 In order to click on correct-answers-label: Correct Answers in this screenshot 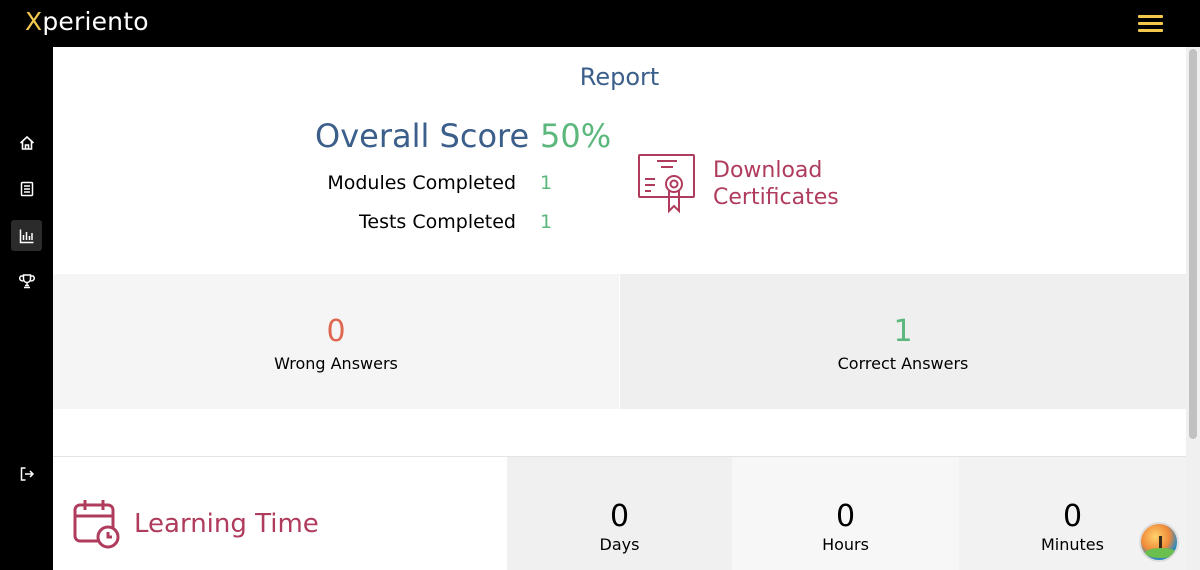, I will do `click(903, 363)`.